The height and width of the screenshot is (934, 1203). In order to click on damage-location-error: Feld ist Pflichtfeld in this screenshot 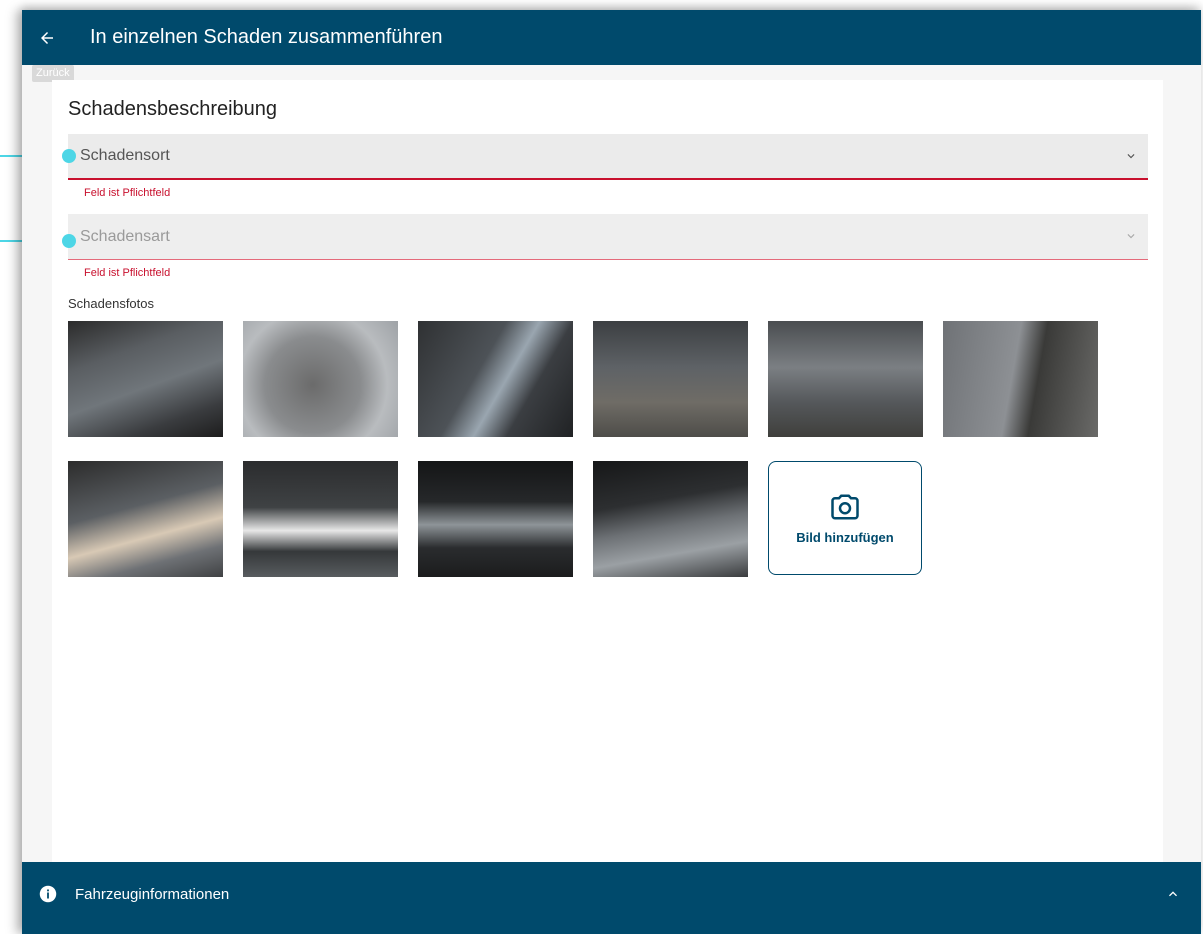, I will do `click(127, 193)`.